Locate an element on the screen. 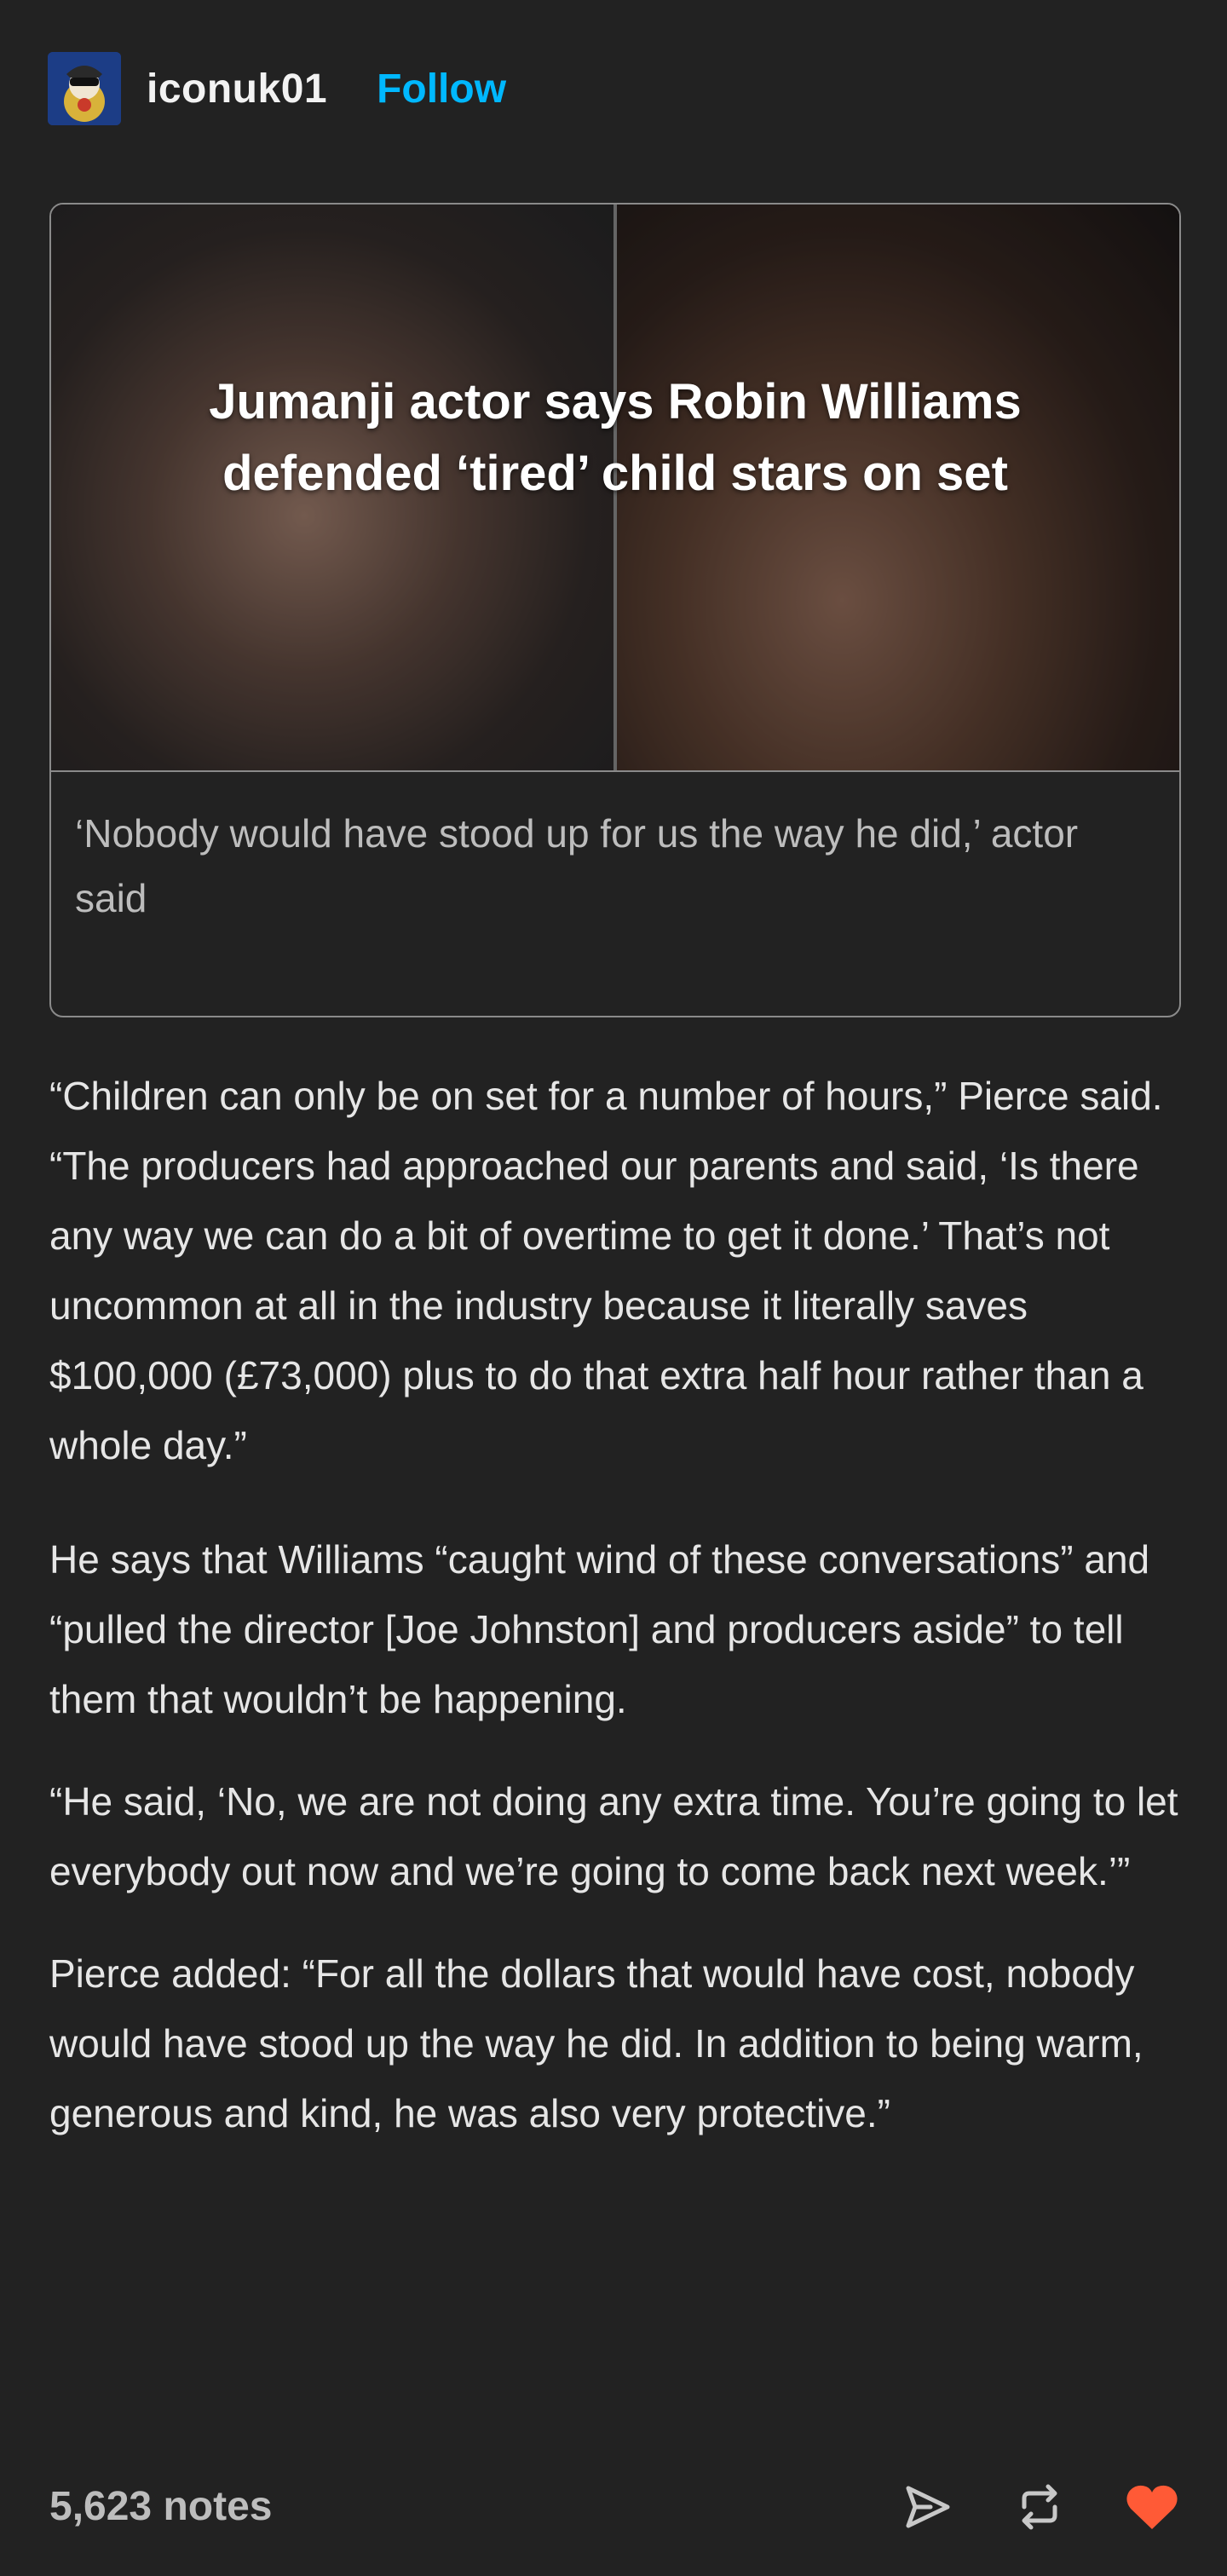  reblog-button is located at coordinates (1039, 2507).